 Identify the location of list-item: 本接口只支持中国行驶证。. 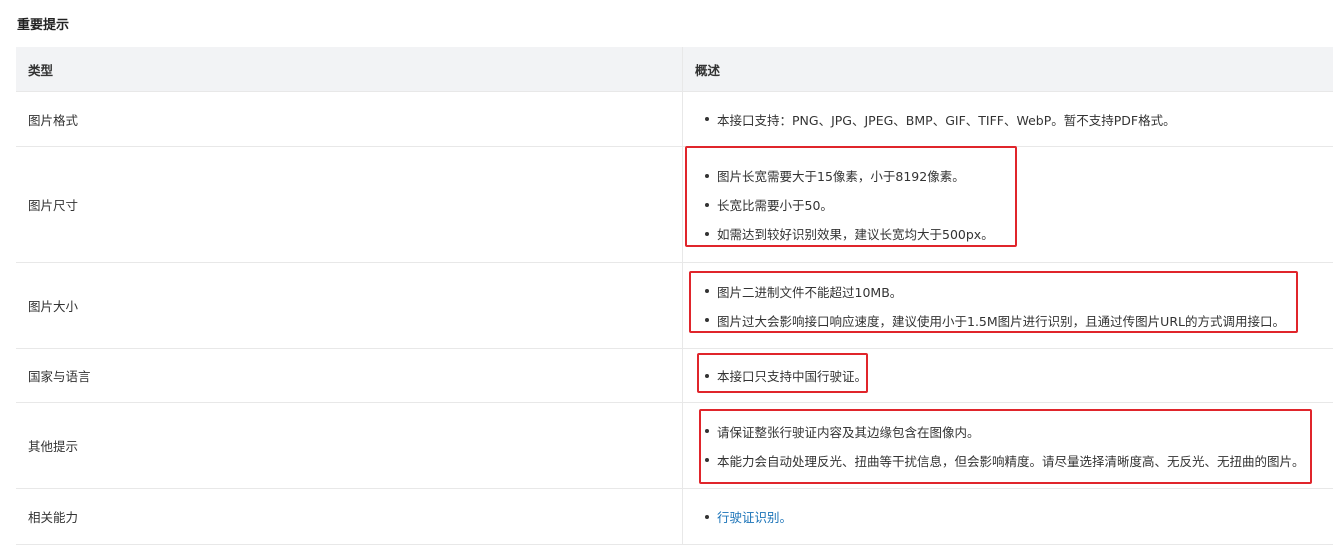
(1014, 375).